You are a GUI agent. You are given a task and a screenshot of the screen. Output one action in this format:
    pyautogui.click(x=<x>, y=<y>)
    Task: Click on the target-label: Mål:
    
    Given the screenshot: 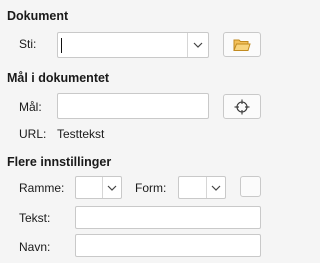 What is the action you would take?
    pyautogui.click(x=30, y=107)
    